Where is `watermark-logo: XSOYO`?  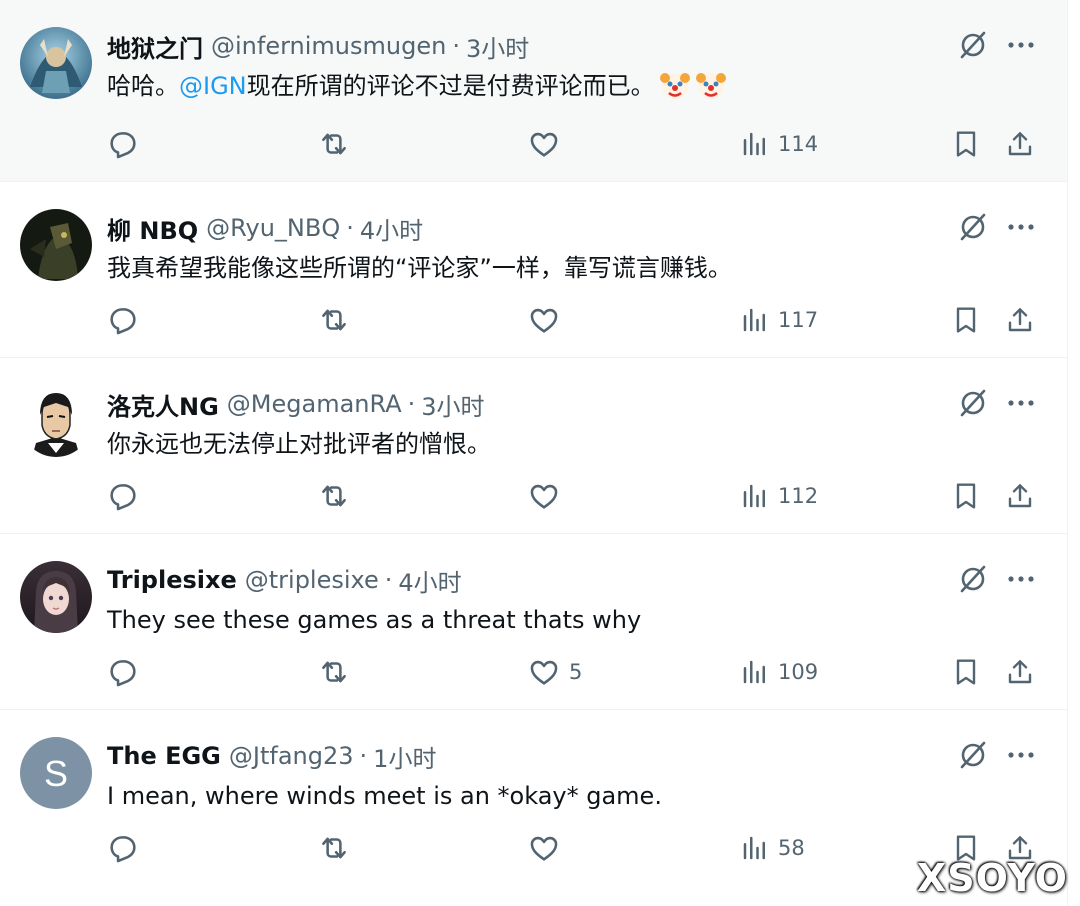
watermark-logo: XSOYO is located at coordinates (992, 878).